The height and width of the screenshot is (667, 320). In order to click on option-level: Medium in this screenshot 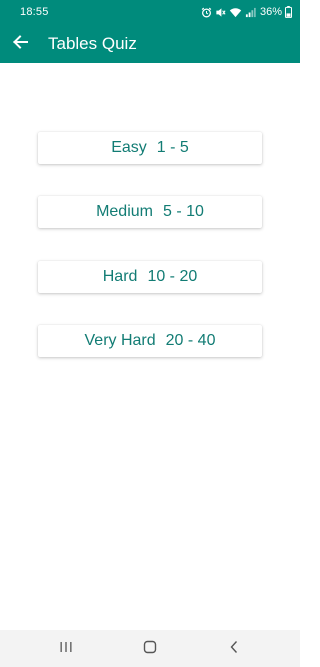, I will do `click(124, 212)`.